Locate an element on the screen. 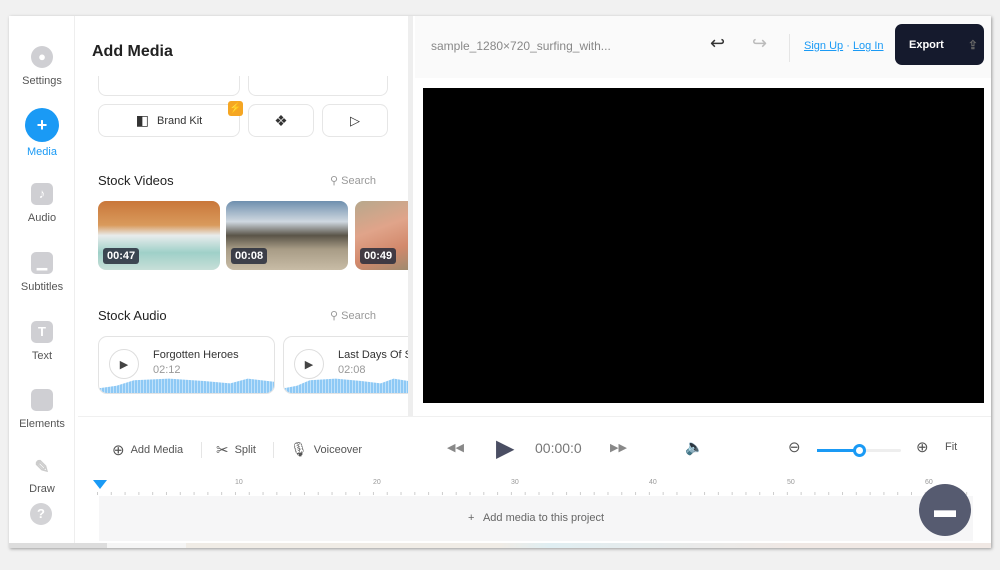 The image size is (1000, 570). dropbox-button: ❖ is located at coordinates (281, 120).